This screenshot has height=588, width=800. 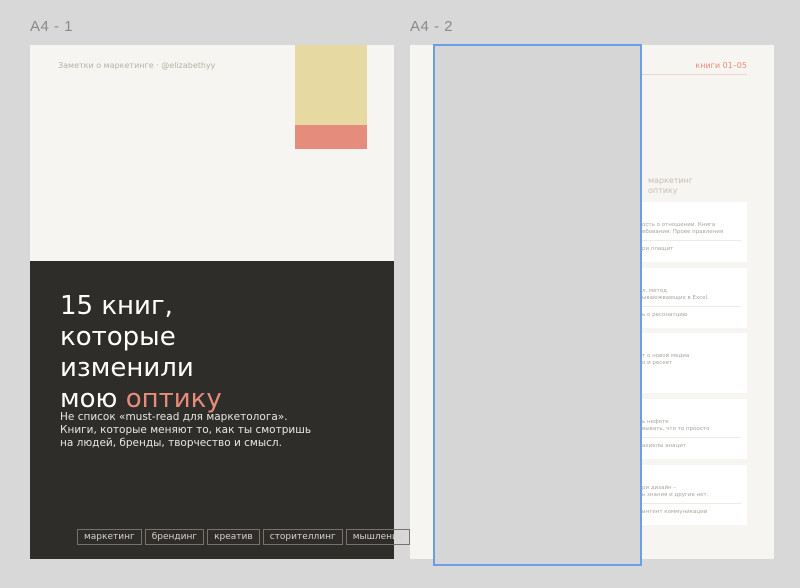 I want to click on card-line: интент коммуникаций, so click(x=675, y=512).